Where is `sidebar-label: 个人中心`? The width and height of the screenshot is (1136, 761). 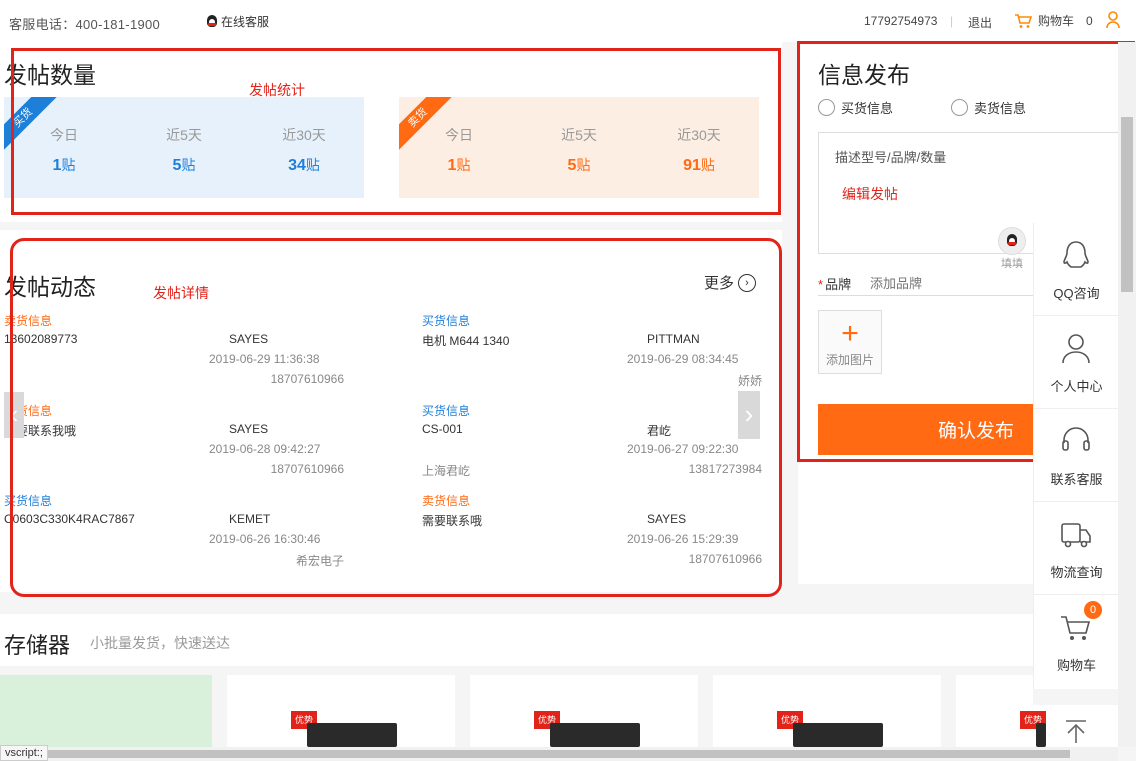
sidebar-label: 个人中心 is located at coordinates (1076, 386).